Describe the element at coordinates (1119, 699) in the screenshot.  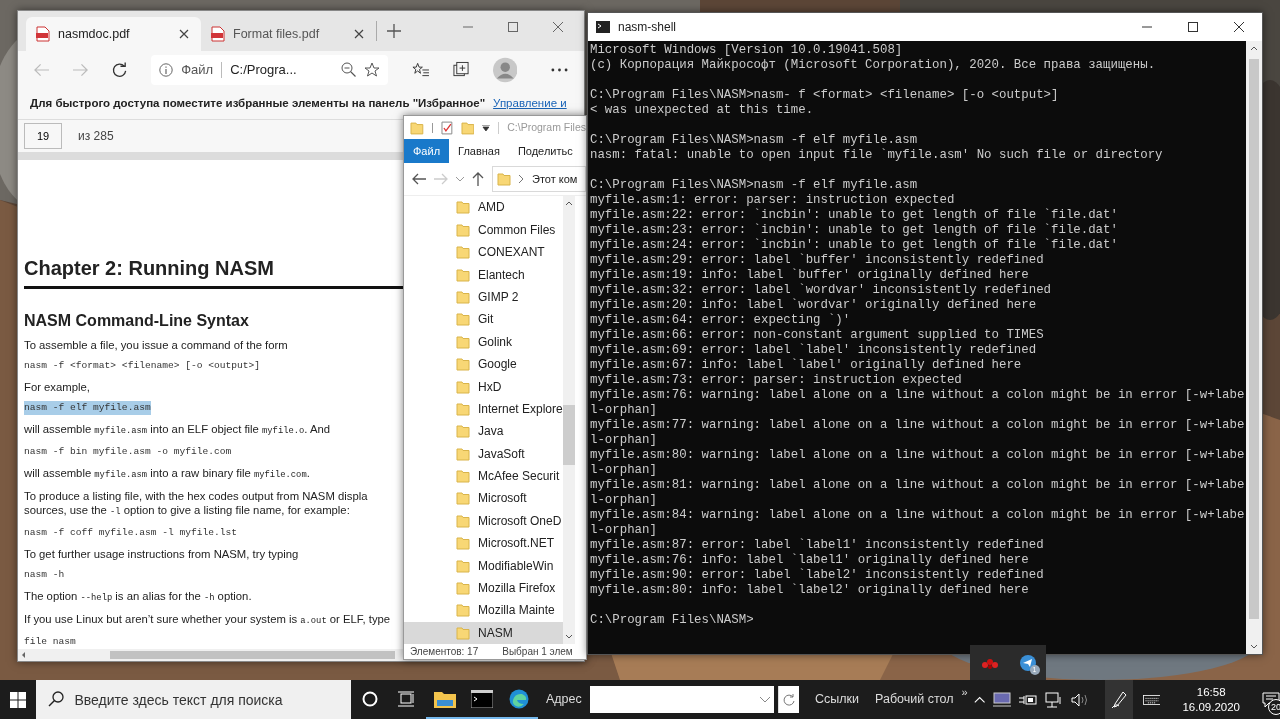
I see `pen-button` at that location.